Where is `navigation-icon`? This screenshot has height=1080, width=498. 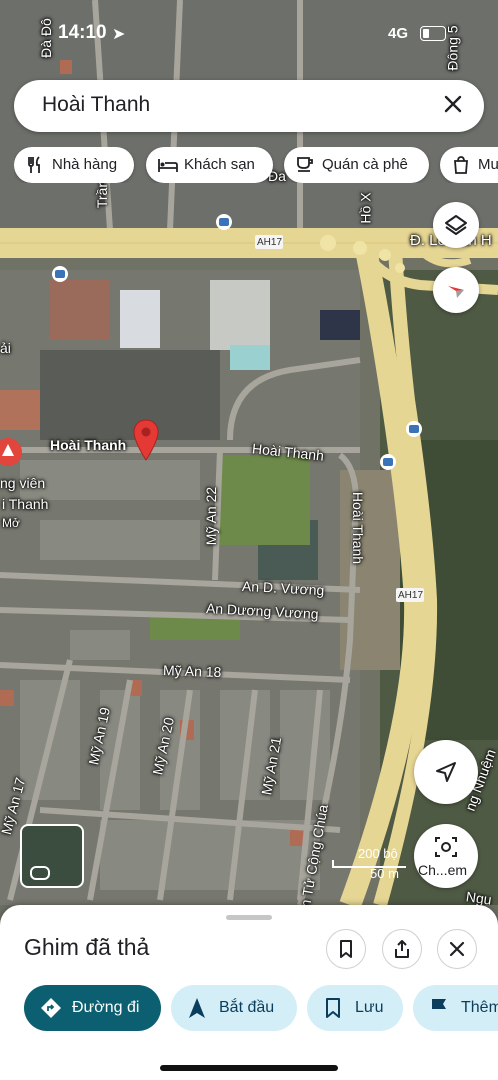
navigation-icon is located at coordinates (197, 1008).